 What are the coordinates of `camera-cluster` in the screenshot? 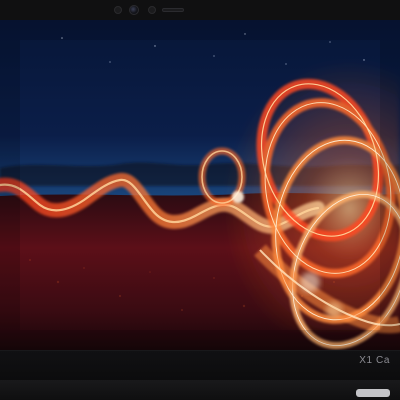 It's located at (200, 10).